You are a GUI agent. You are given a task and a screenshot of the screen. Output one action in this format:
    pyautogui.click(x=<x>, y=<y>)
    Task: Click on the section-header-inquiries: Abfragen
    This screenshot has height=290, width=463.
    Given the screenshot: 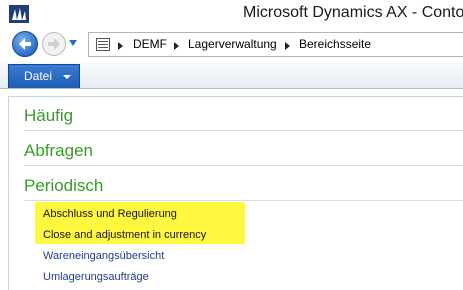 What is the action you would take?
    pyautogui.click(x=58, y=151)
    